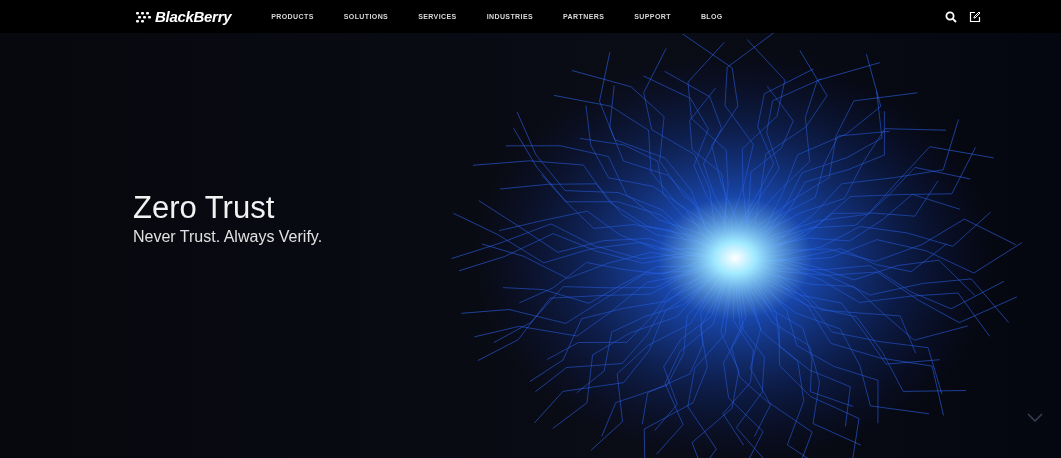 The image size is (1061, 458). Describe the element at coordinates (951, 16) in the screenshot. I see `search-icon` at that location.